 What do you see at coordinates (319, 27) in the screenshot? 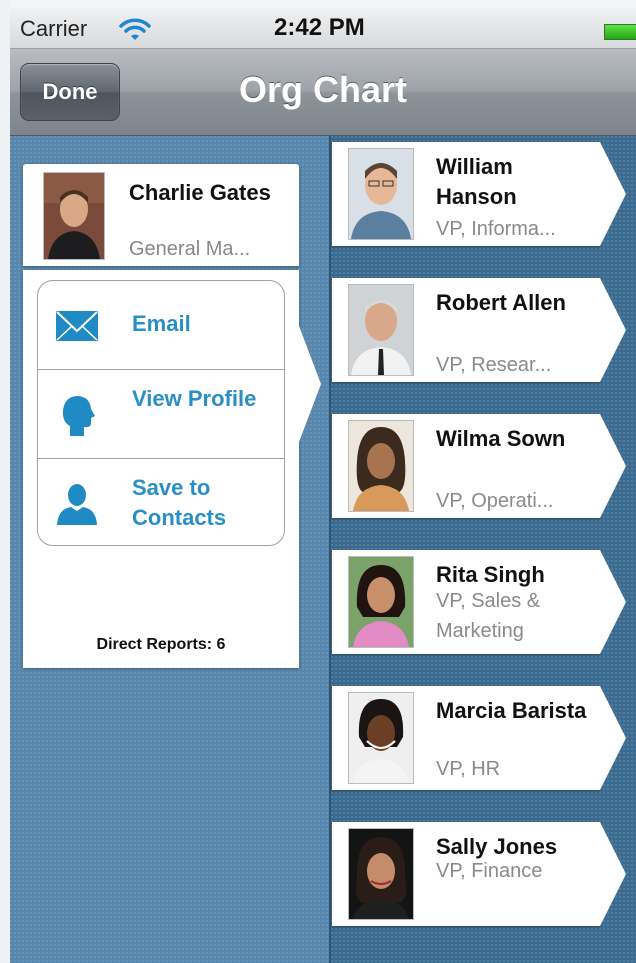
I see `status-time: 2:42 PM` at bounding box center [319, 27].